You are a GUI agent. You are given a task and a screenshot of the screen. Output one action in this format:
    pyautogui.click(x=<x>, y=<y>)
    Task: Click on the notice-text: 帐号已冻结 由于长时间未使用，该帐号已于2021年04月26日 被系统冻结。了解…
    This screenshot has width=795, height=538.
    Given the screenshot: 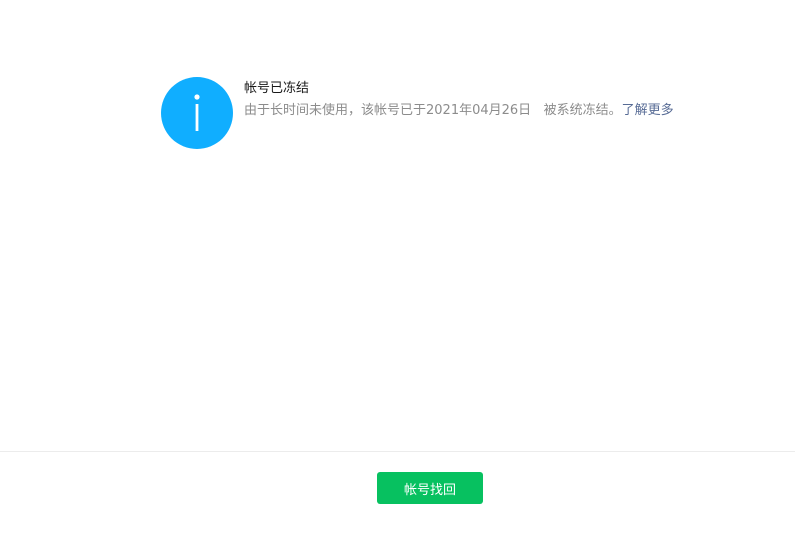 What is the action you would take?
    pyautogui.click(x=459, y=98)
    